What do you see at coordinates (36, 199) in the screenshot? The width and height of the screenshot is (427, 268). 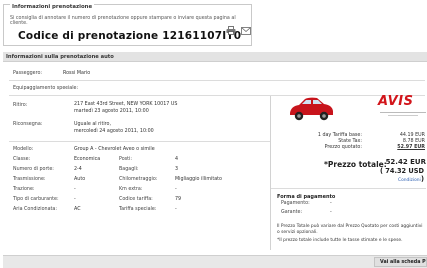 I see `fuel-label: Tipo di carburante:` at bounding box center [36, 199].